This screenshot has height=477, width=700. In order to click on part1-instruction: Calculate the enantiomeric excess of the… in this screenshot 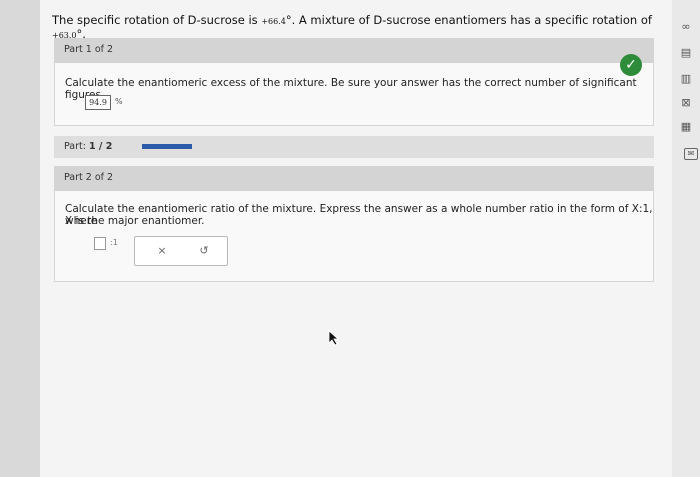, I will do `click(351, 89)`.